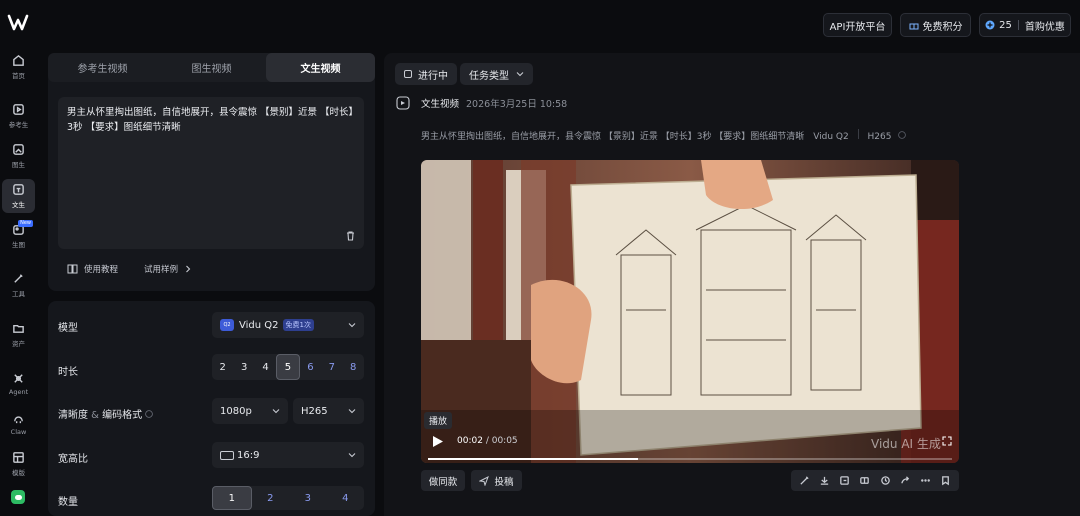 This screenshot has width=1080, height=516. Describe the element at coordinates (18, 189) in the screenshot. I see `text-to-video-icon` at that location.